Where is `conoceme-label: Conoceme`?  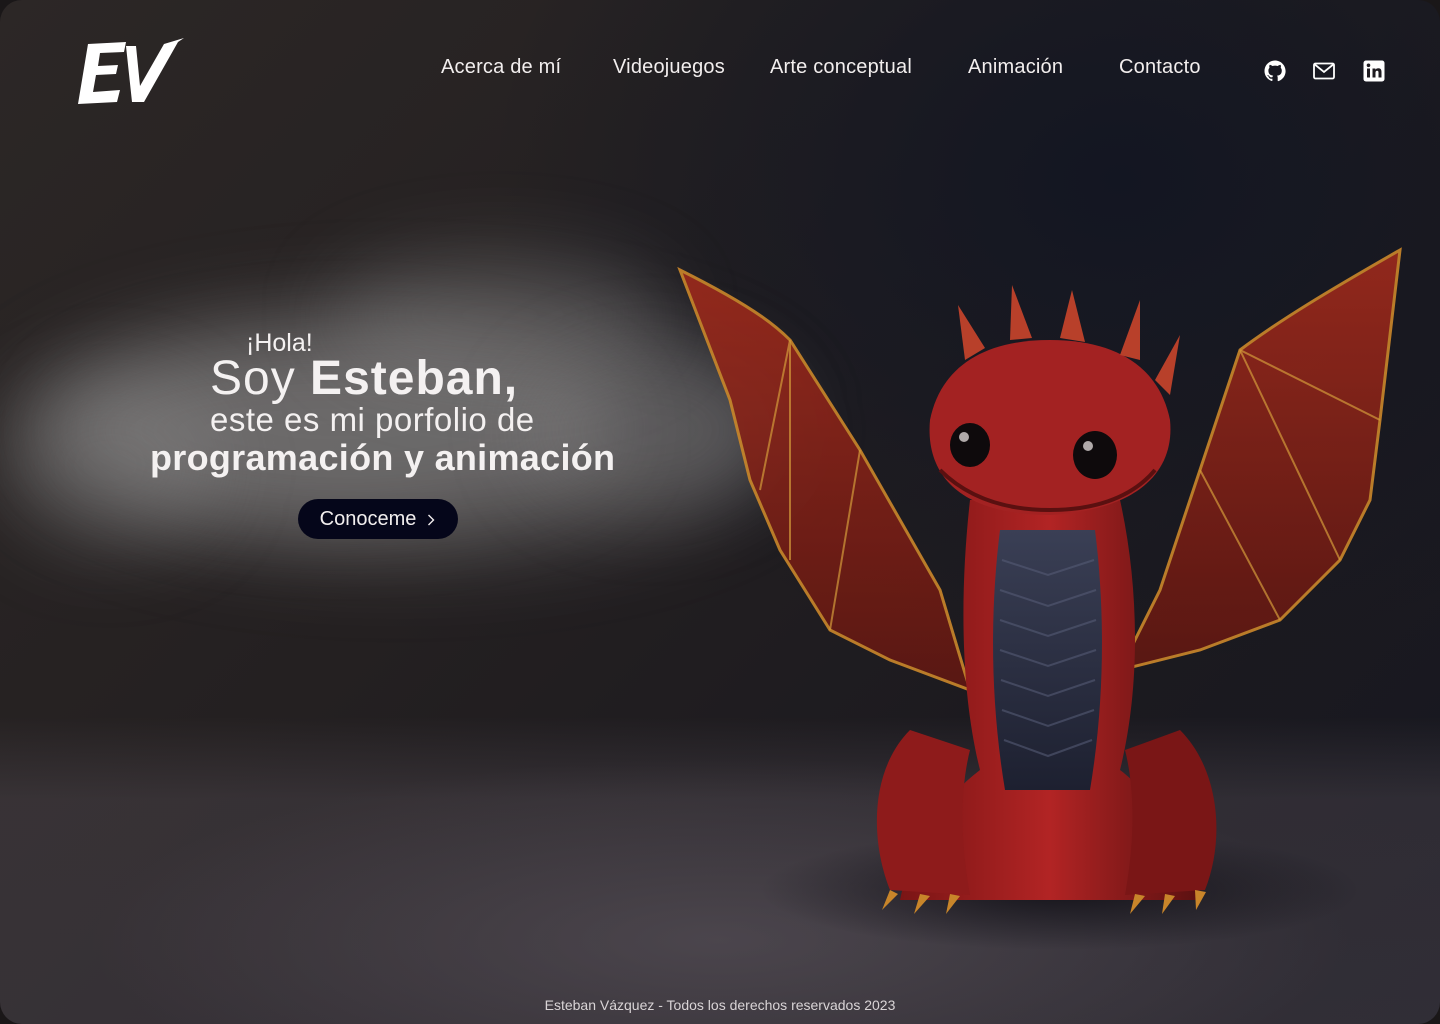
conoceme-label: Conoceme is located at coordinates (368, 518).